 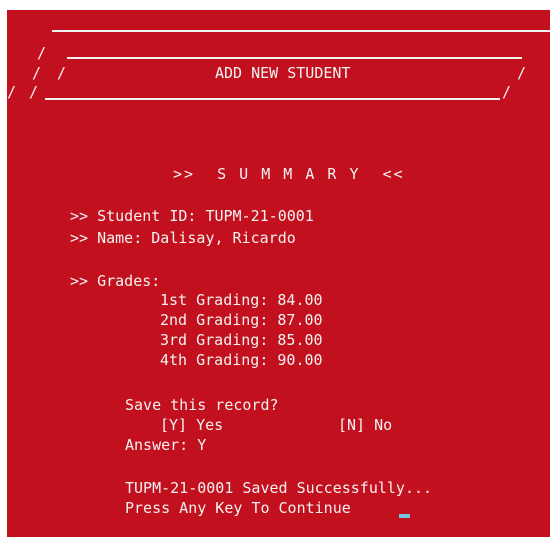 What do you see at coordinates (192, 216) in the screenshot?
I see `student-id-line: >> Student ID: TUPM-21-0001` at bounding box center [192, 216].